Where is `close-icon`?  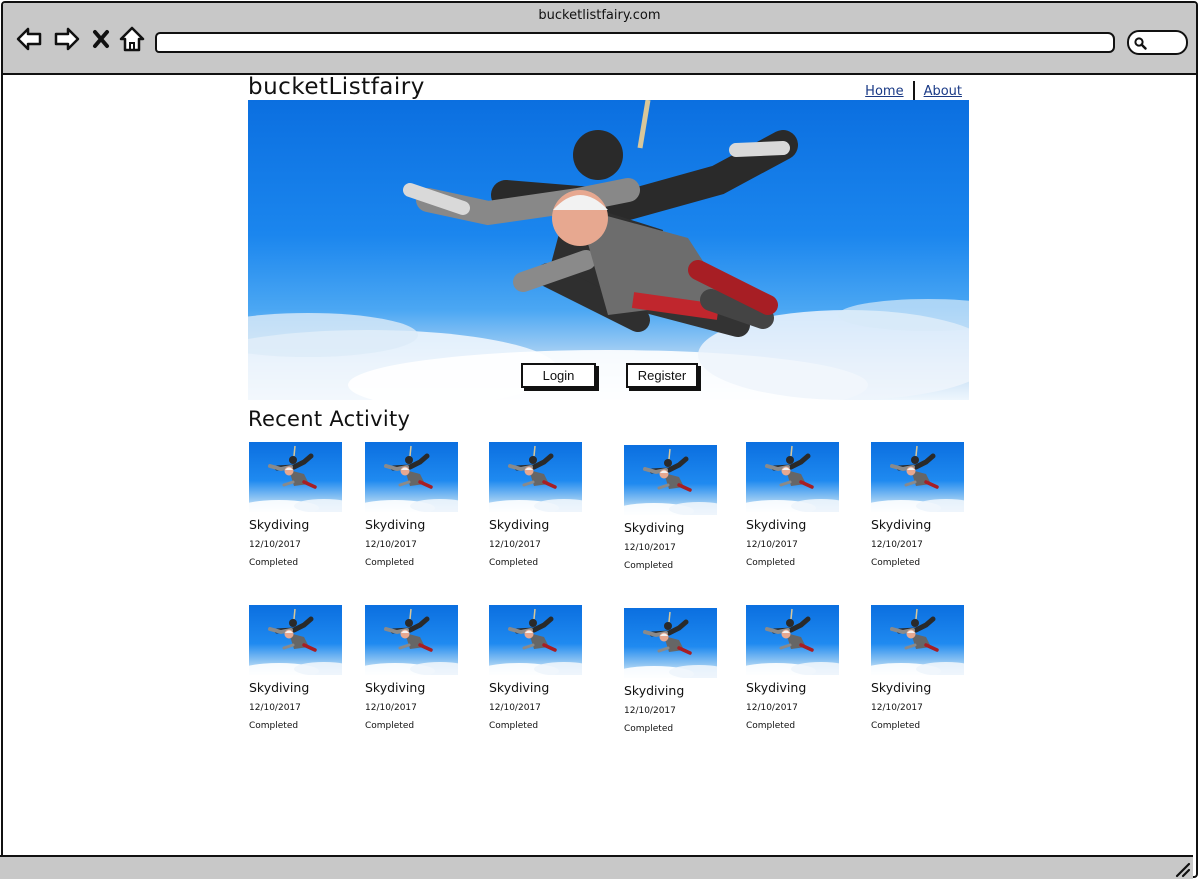
close-icon is located at coordinates (101, 39).